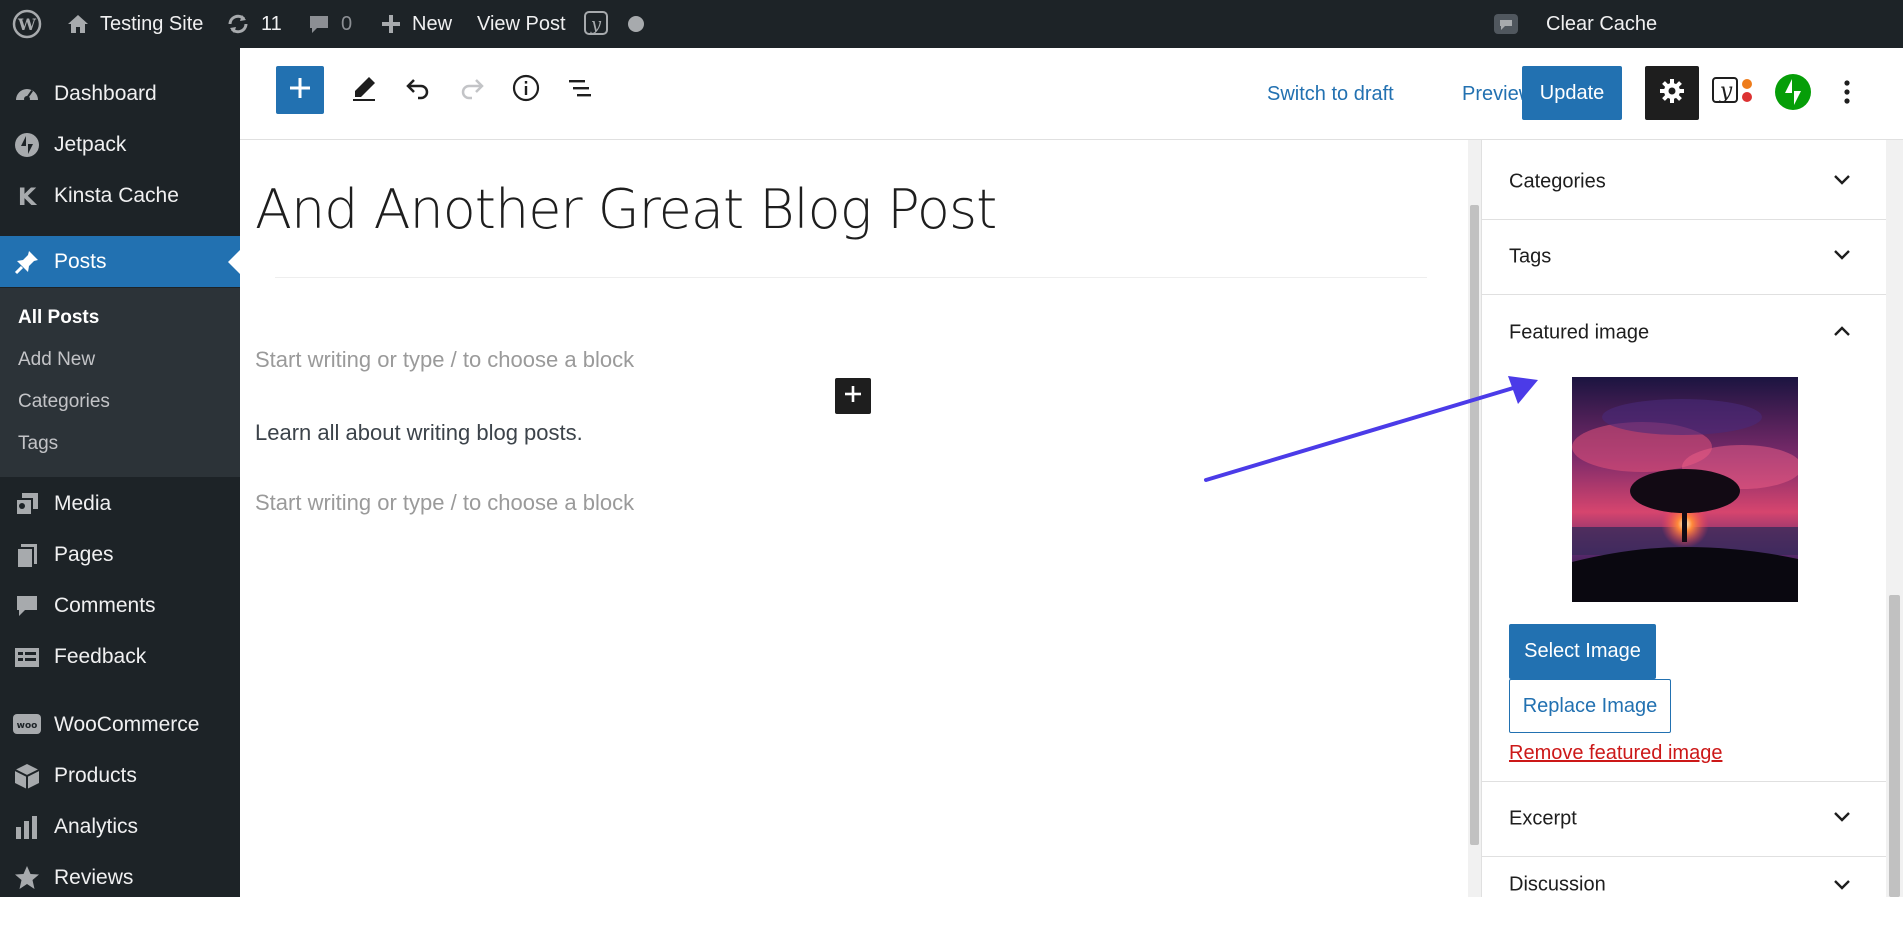 This screenshot has width=1903, height=932. What do you see at coordinates (105, 605) in the screenshot?
I see `sidebar-item-label: Comments` at bounding box center [105, 605].